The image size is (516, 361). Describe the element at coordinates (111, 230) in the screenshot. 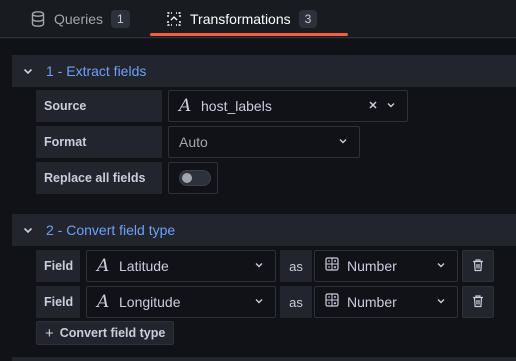

I see `section-title: 2 - Convert field type` at that location.